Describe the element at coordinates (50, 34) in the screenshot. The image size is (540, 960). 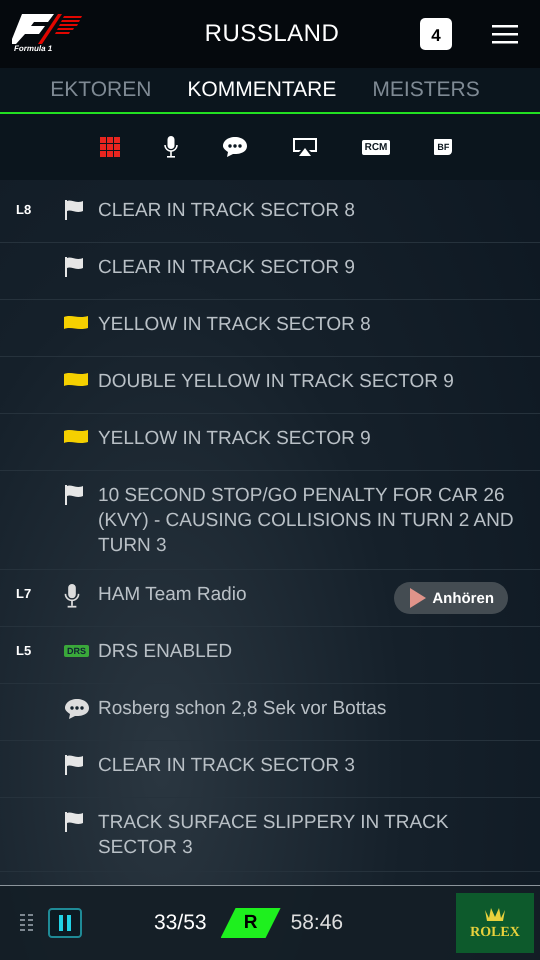
I see `formula-logo: Formula 1` at that location.